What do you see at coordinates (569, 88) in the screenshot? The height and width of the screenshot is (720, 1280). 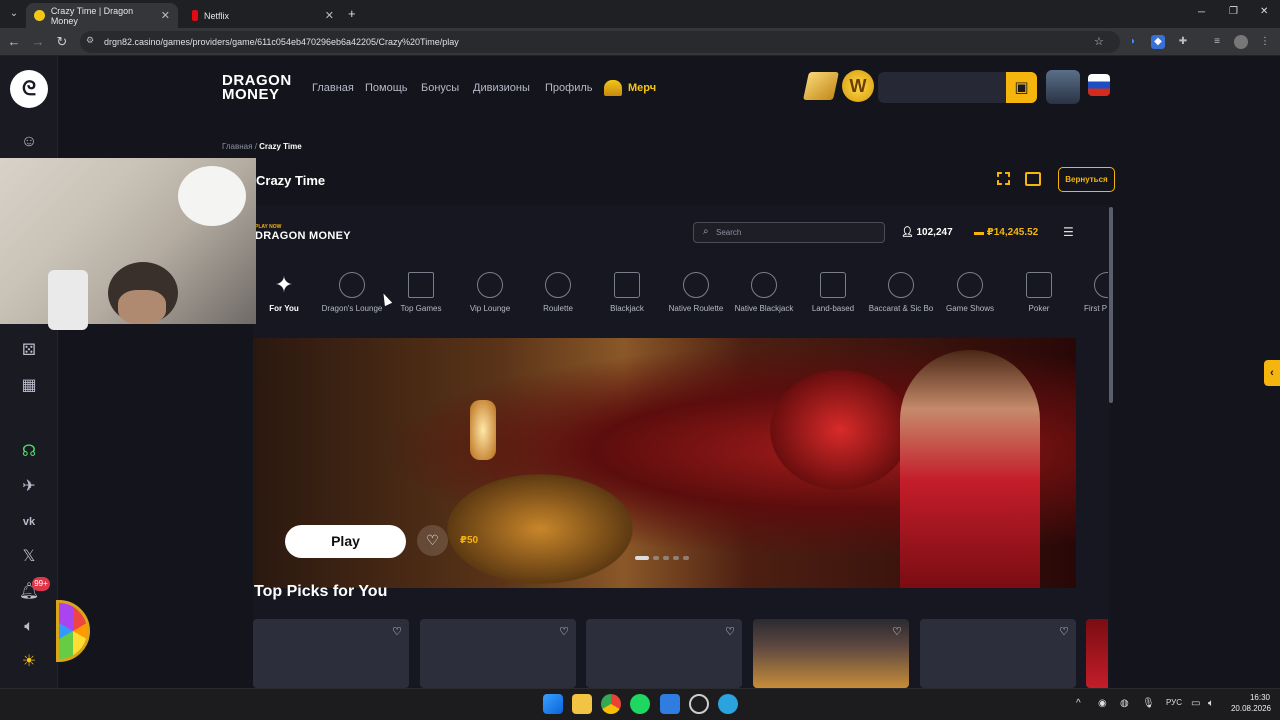 I see `nav-profile: Профиль` at bounding box center [569, 88].